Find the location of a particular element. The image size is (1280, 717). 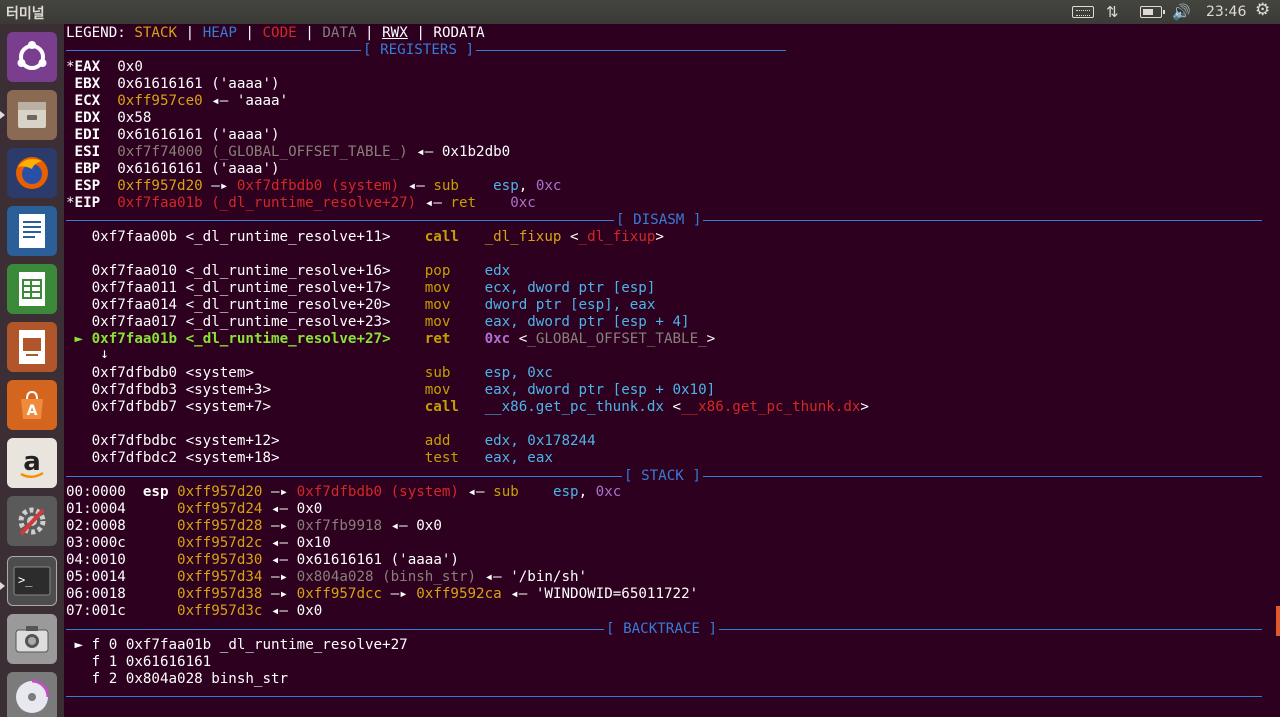

disasm-line: 0xf7dfbdbc <system+12> add edx, 0x178244 is located at coordinates (343, 441).